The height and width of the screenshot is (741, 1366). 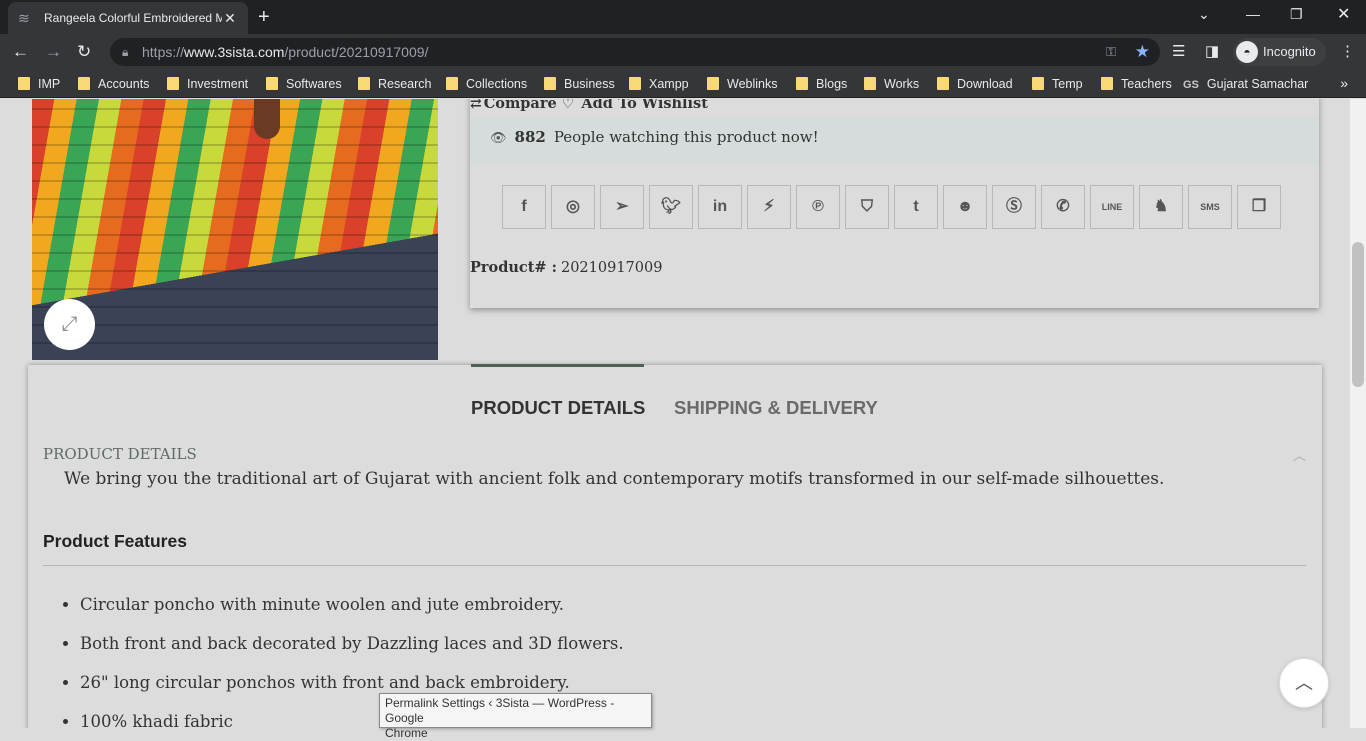 I want to click on bookmark-label: Temp, so click(x=1067, y=84).